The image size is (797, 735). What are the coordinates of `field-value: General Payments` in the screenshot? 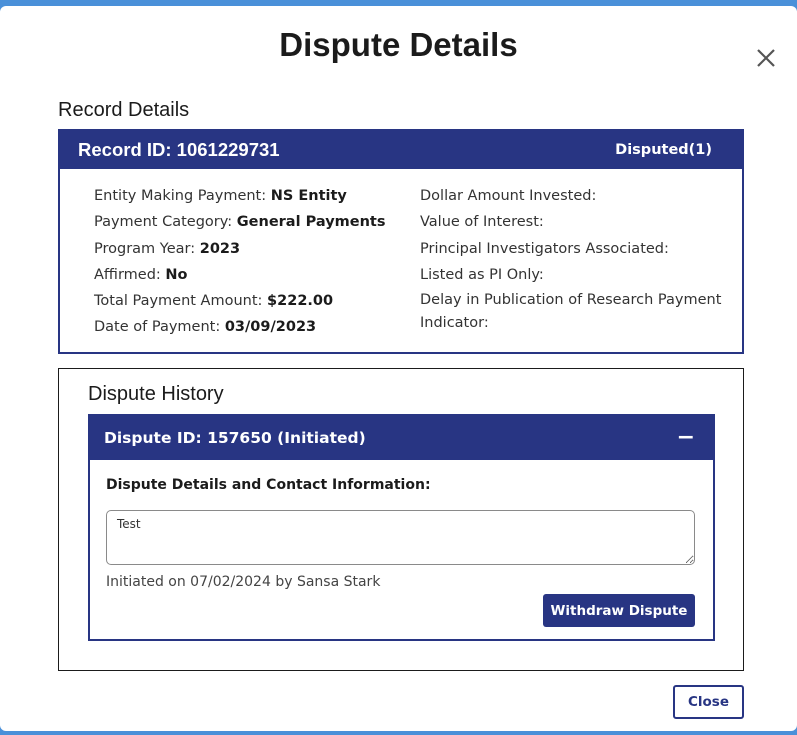 It's located at (311, 222).